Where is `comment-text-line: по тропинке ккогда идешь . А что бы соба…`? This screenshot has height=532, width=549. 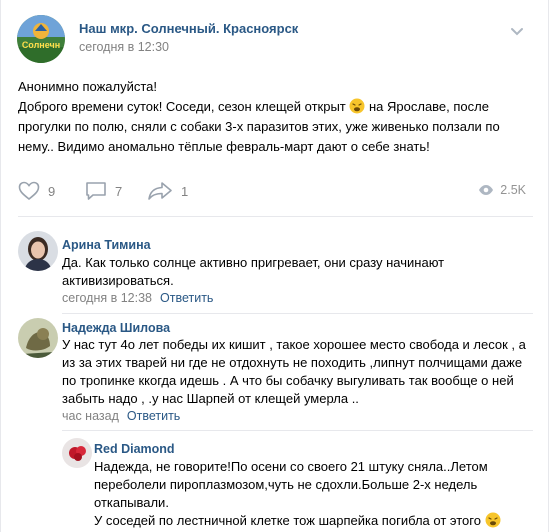
comment-text-line: по тропинке ккогда идешь . А что бы соба… is located at coordinates (288, 380).